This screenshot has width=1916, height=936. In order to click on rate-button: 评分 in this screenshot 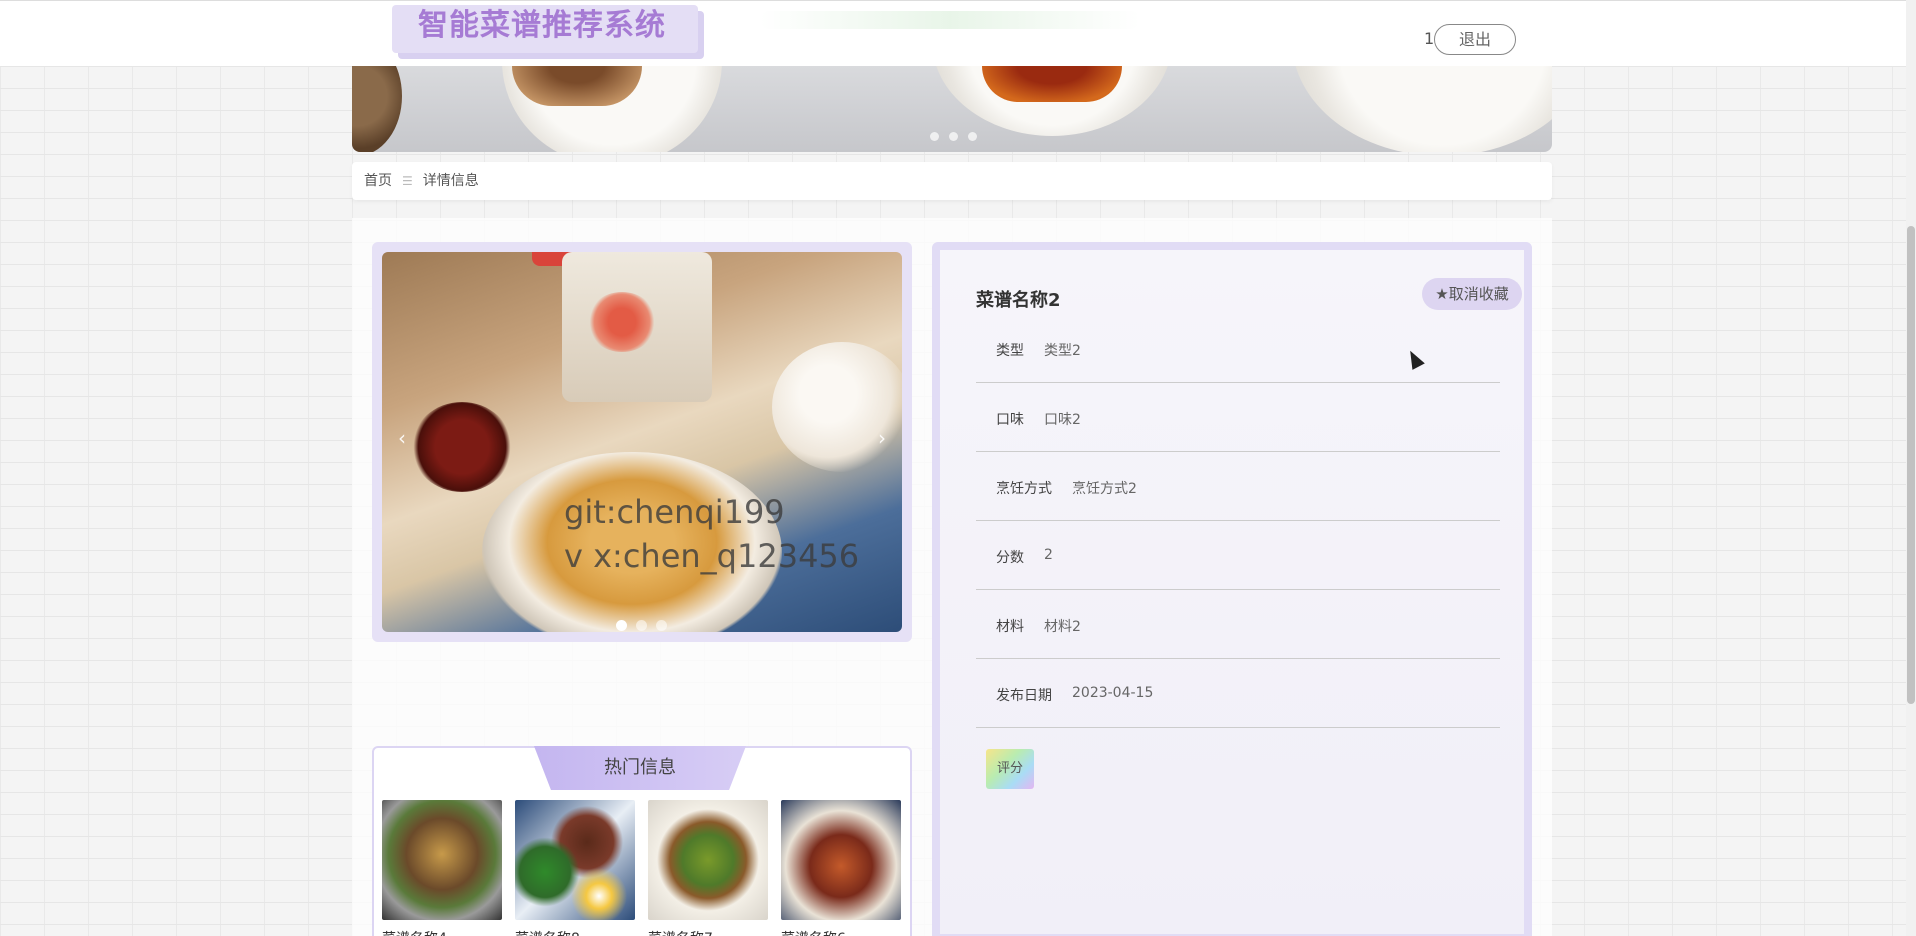, I will do `click(1010, 769)`.